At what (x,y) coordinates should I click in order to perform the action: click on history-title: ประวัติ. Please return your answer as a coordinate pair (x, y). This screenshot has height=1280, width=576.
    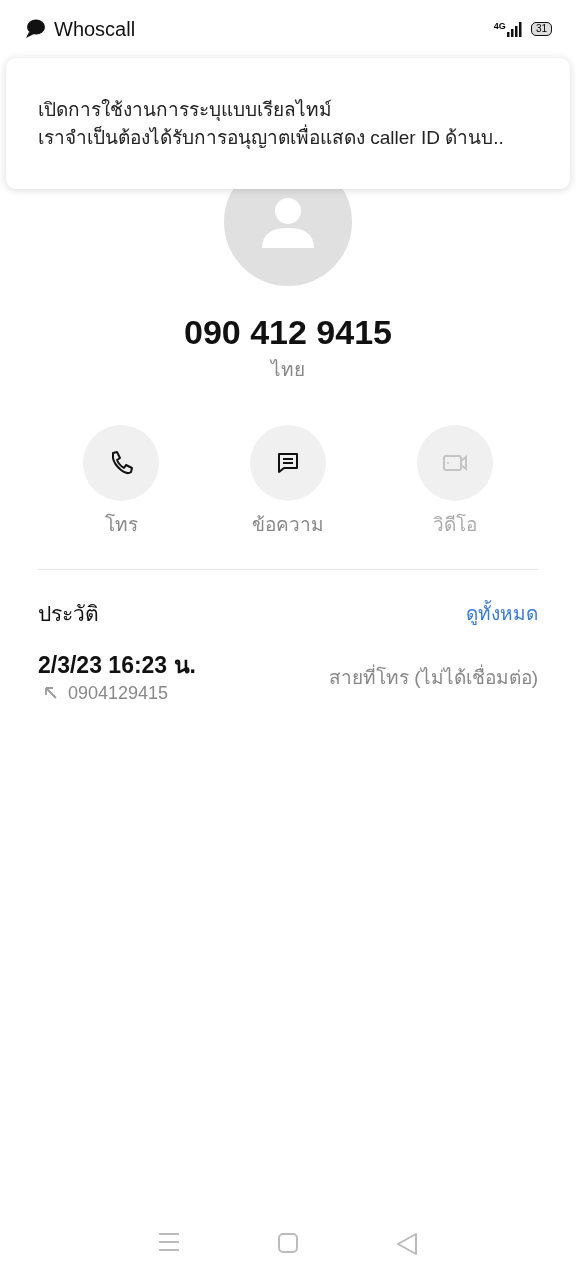
    Looking at the image, I should click on (68, 614).